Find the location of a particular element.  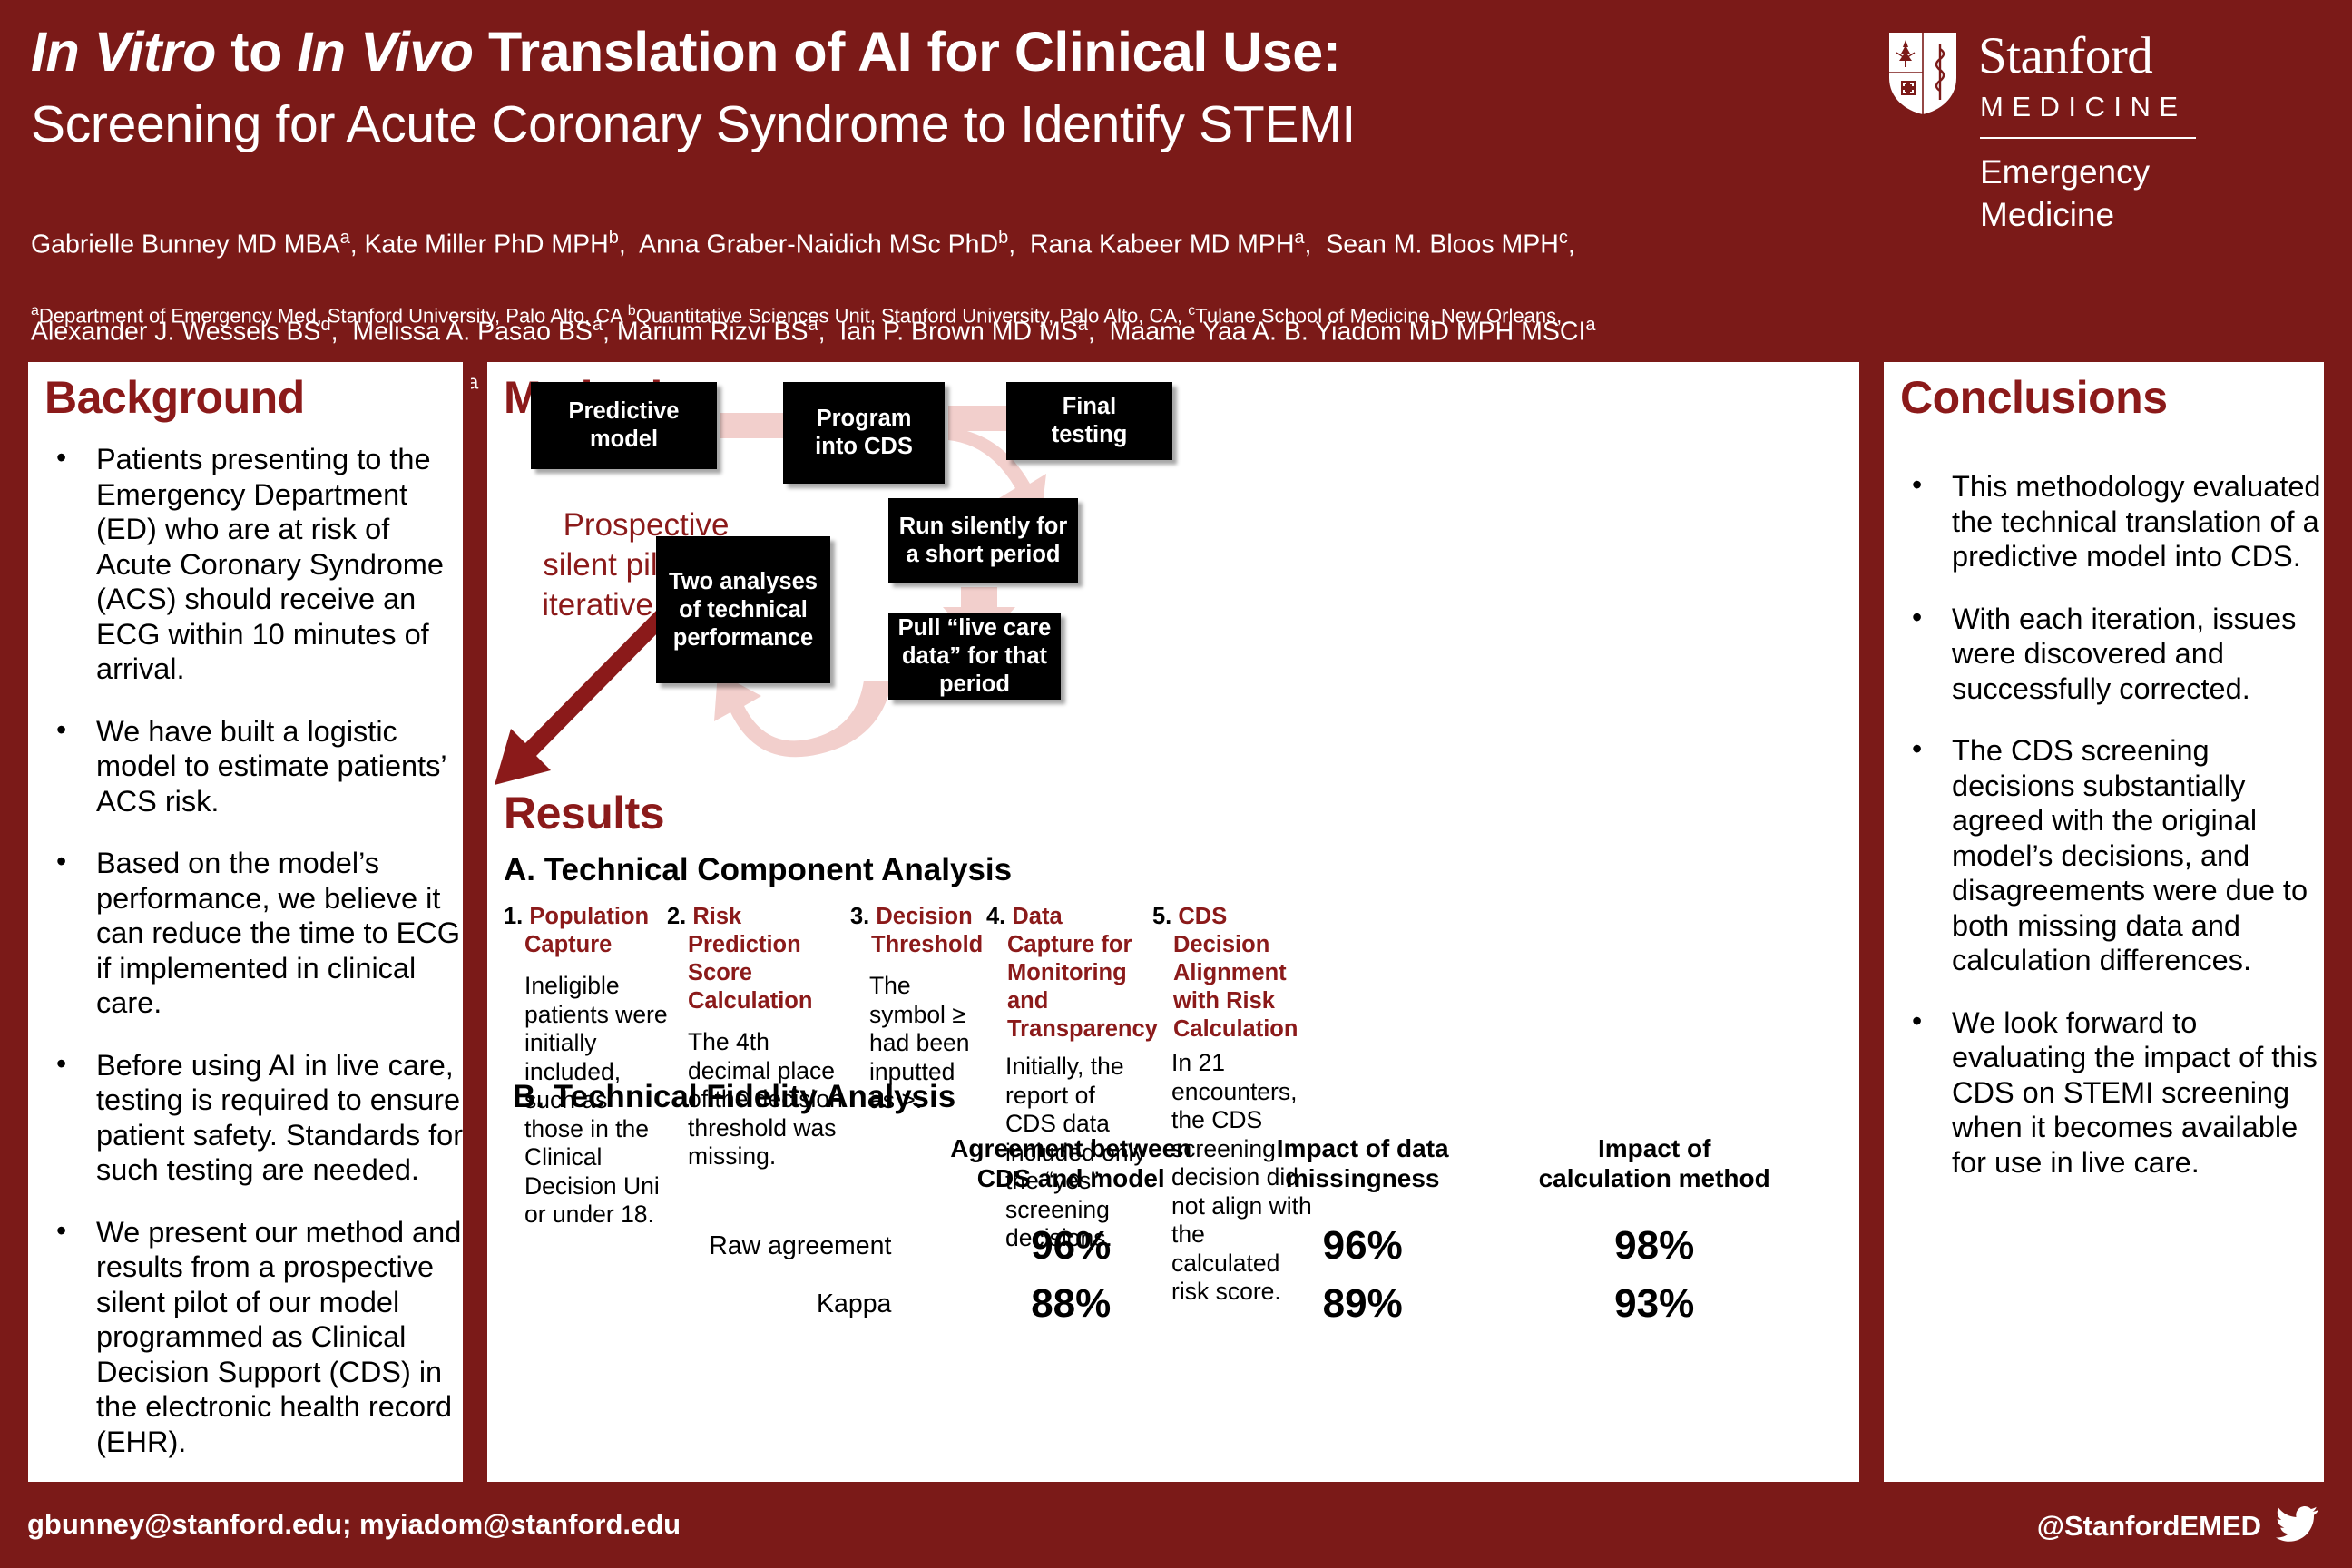

background-heading: Background is located at coordinates (174, 397).